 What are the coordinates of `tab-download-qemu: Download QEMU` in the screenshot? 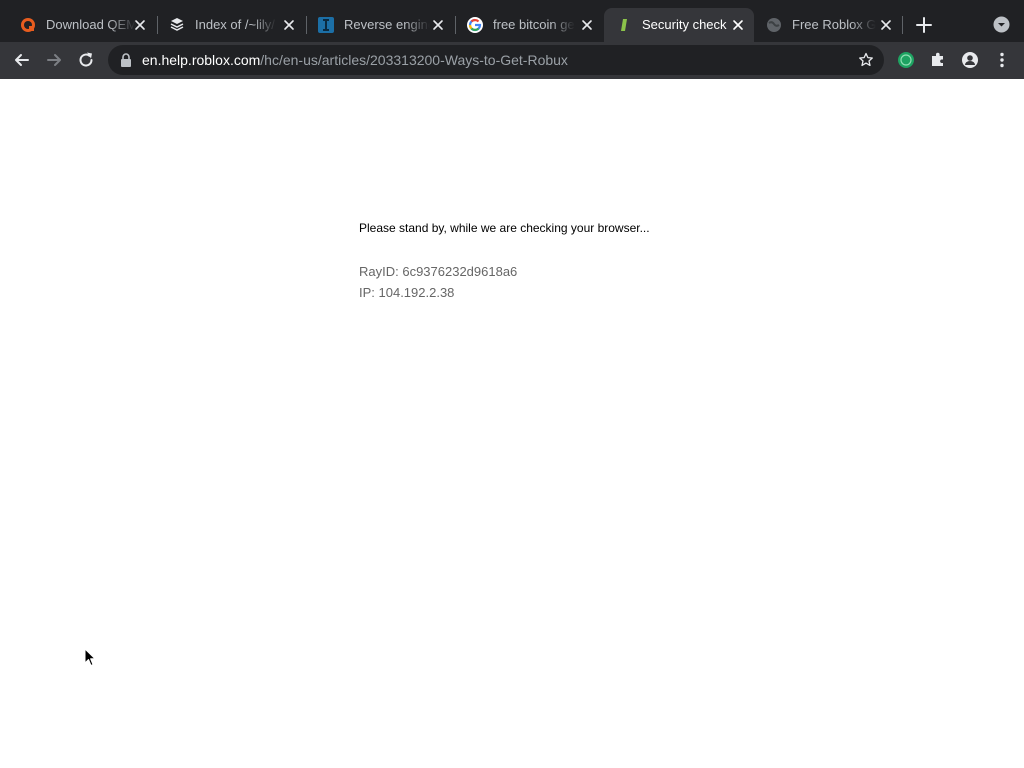 It's located at (82, 25).